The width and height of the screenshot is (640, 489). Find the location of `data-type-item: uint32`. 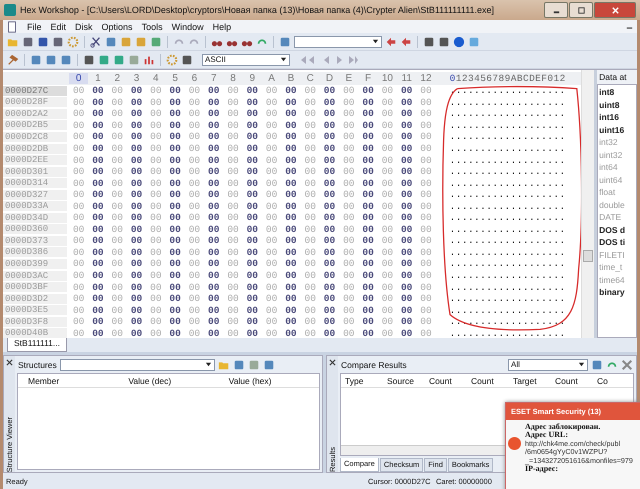

data-type-item: uint32 is located at coordinates (617, 156).